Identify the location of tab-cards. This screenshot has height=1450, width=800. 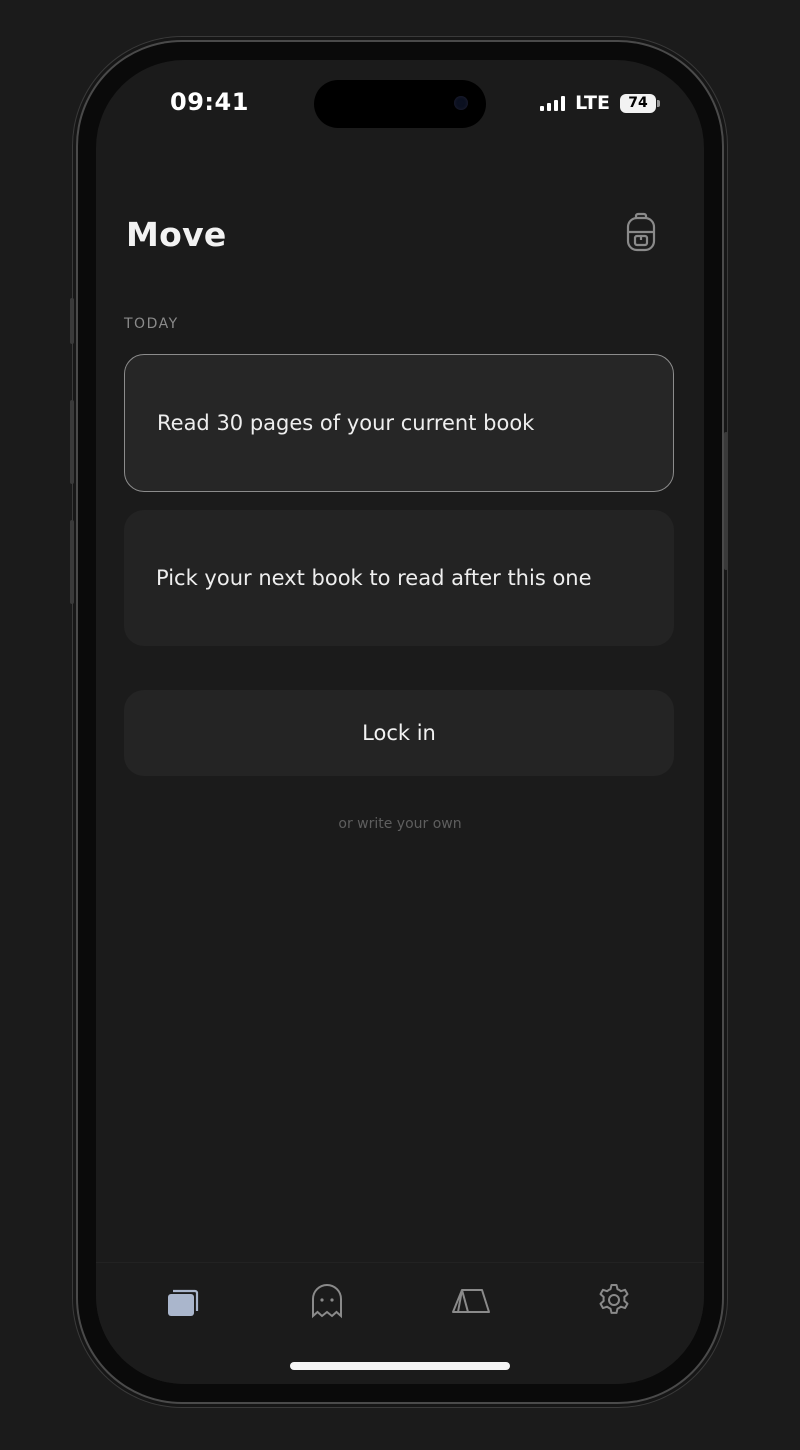
(184, 1301).